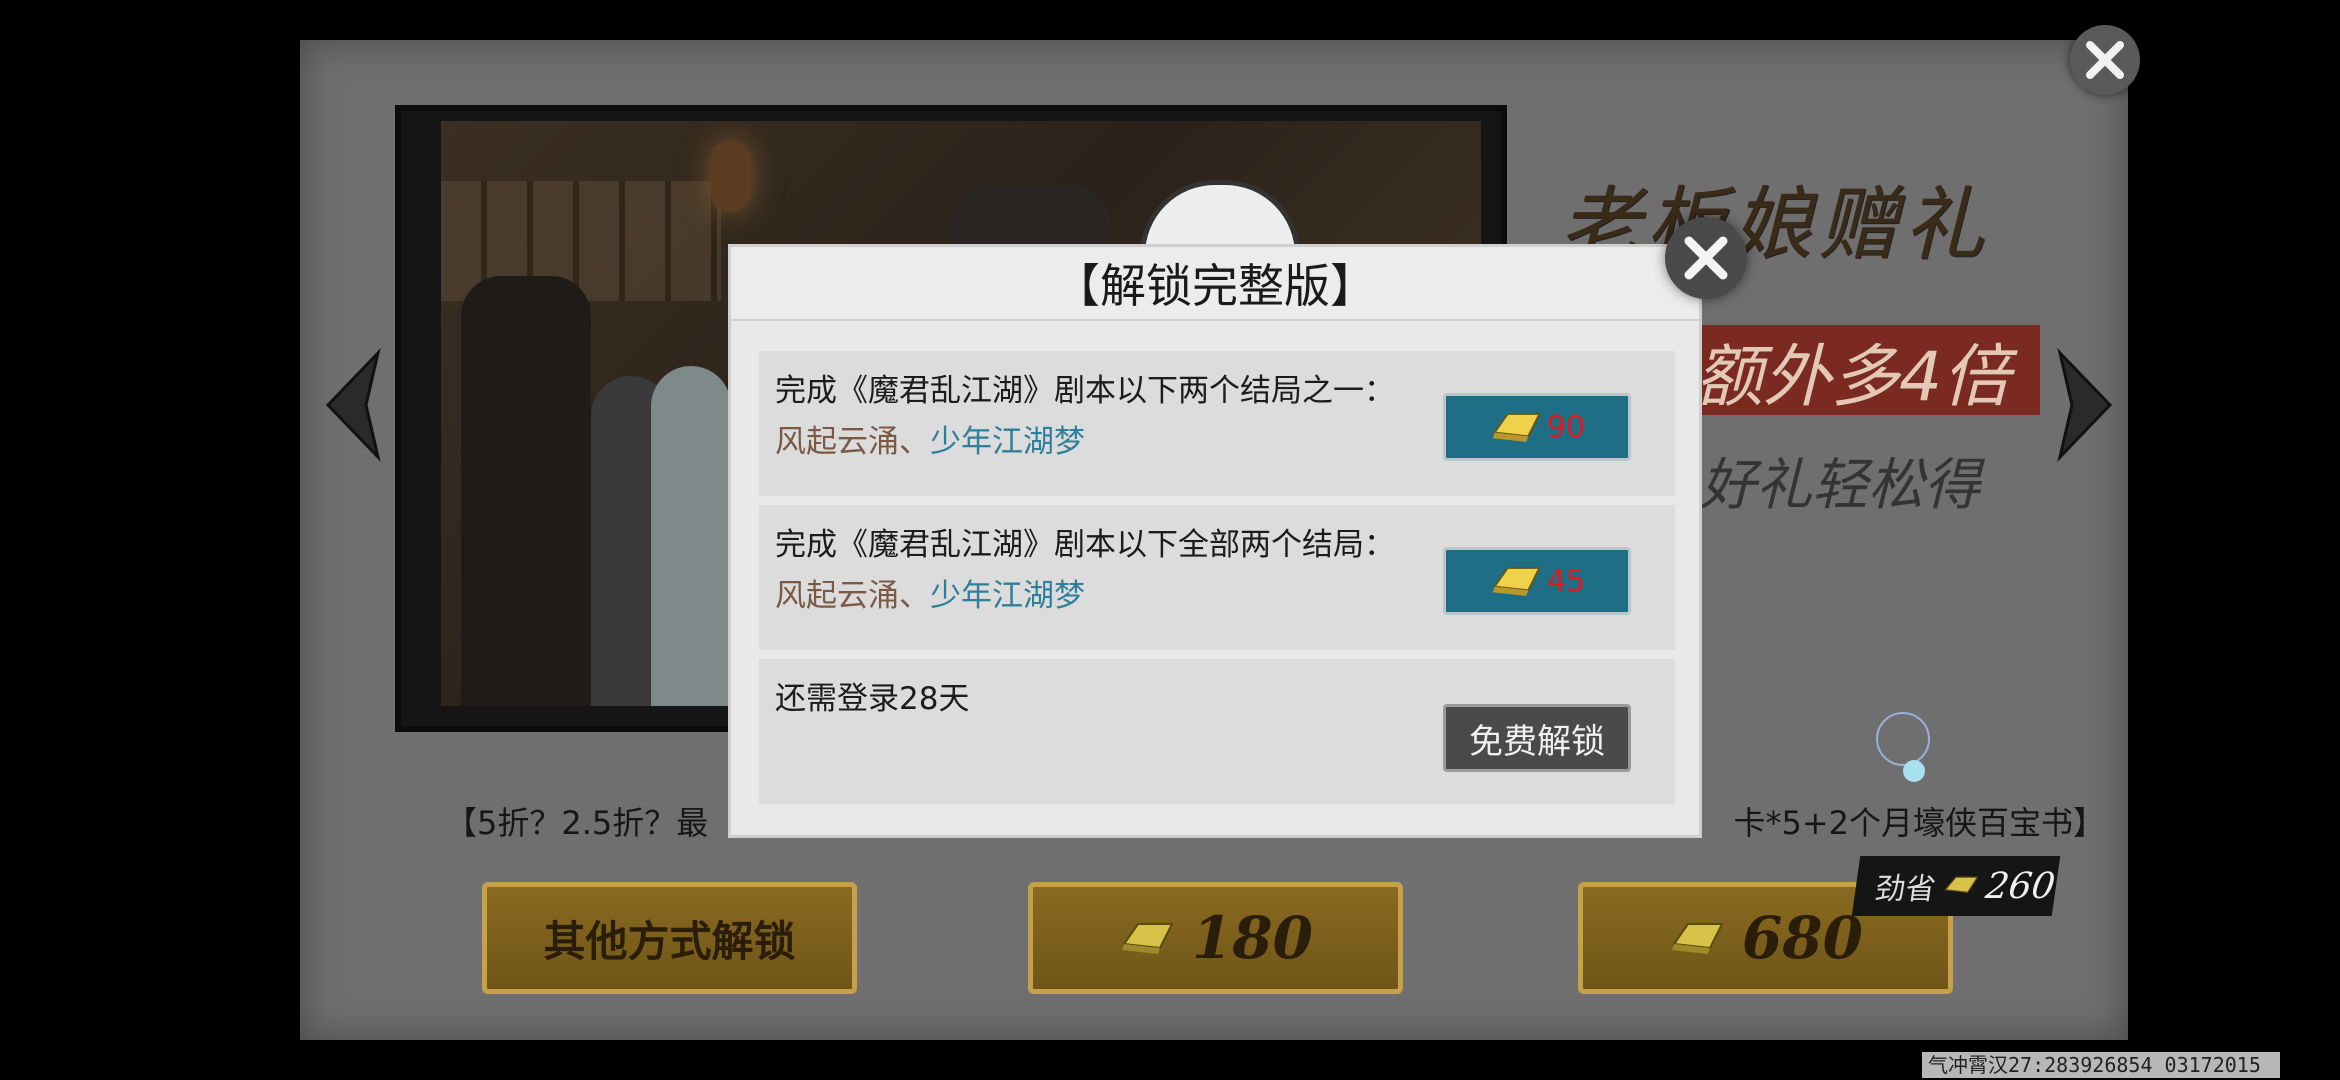 The width and height of the screenshot is (2340, 1080). What do you see at coordinates (1566, 581) in the screenshot?
I see `unlock-cost-value: 45` at bounding box center [1566, 581].